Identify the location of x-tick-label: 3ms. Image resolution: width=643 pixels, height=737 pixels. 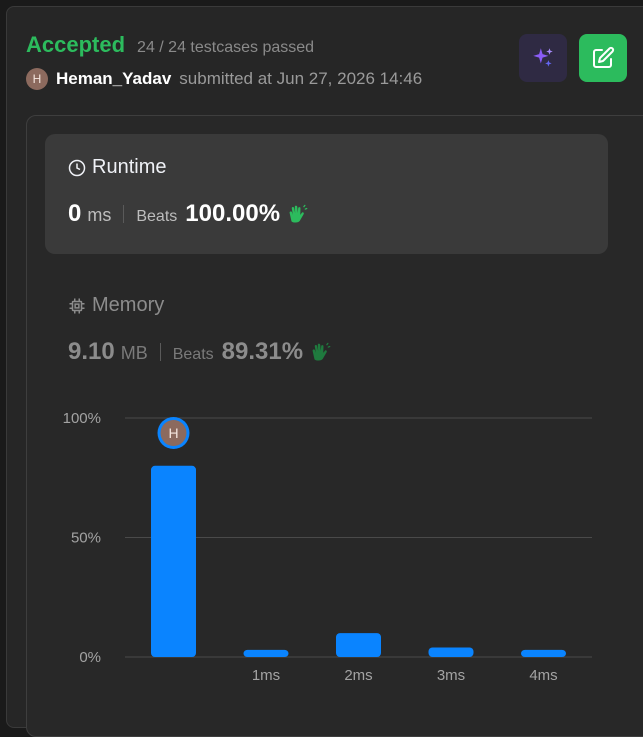
(451, 675).